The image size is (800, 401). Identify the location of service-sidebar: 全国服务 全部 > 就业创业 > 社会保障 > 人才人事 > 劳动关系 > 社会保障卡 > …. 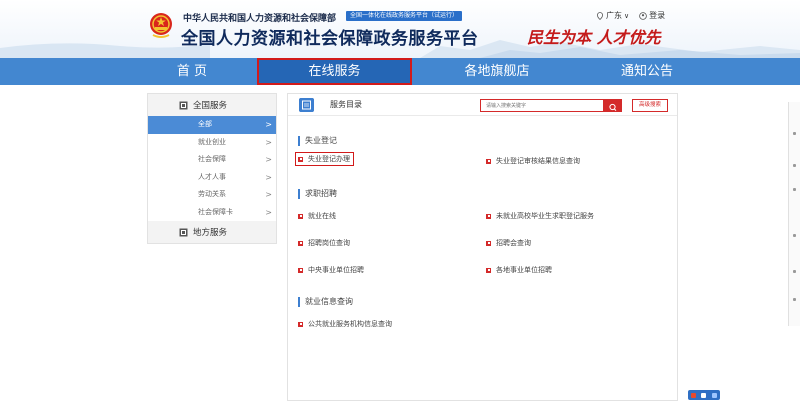
(212, 168).